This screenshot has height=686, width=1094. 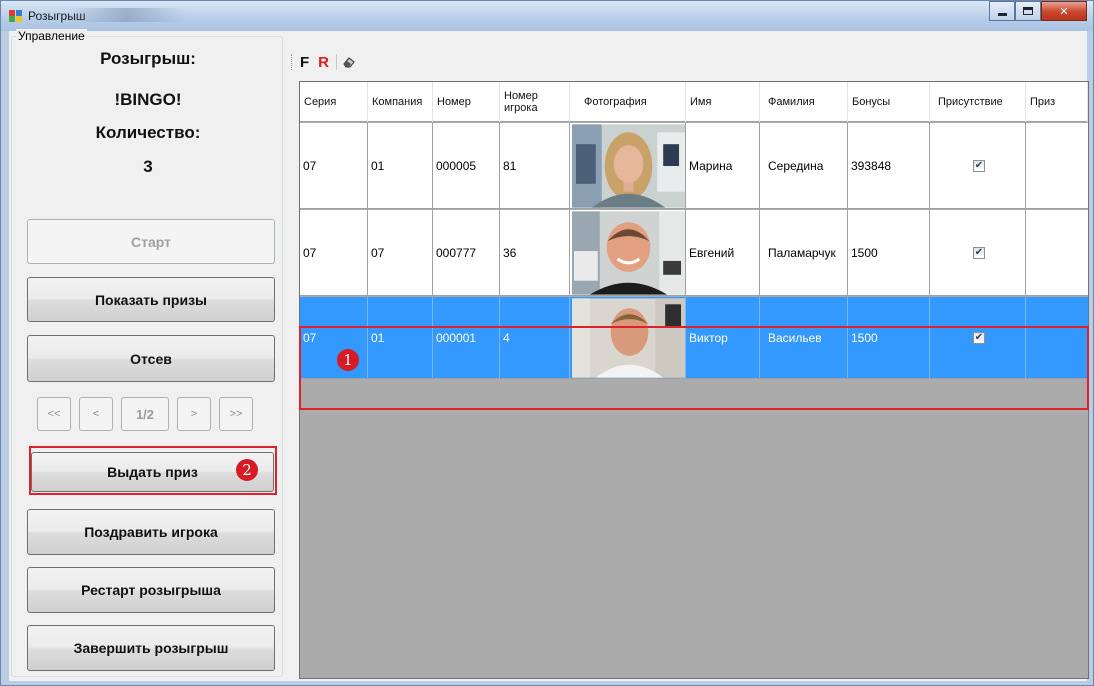 I want to click on pager-next-button: >, so click(x=194, y=414).